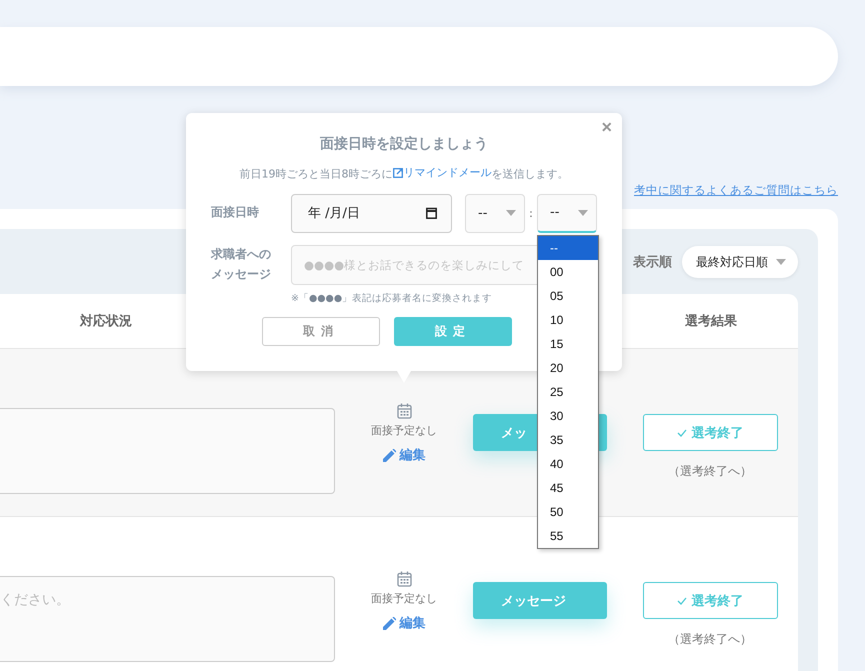 The height and width of the screenshot is (671, 865). I want to click on field-label: 面接日時, so click(235, 213).